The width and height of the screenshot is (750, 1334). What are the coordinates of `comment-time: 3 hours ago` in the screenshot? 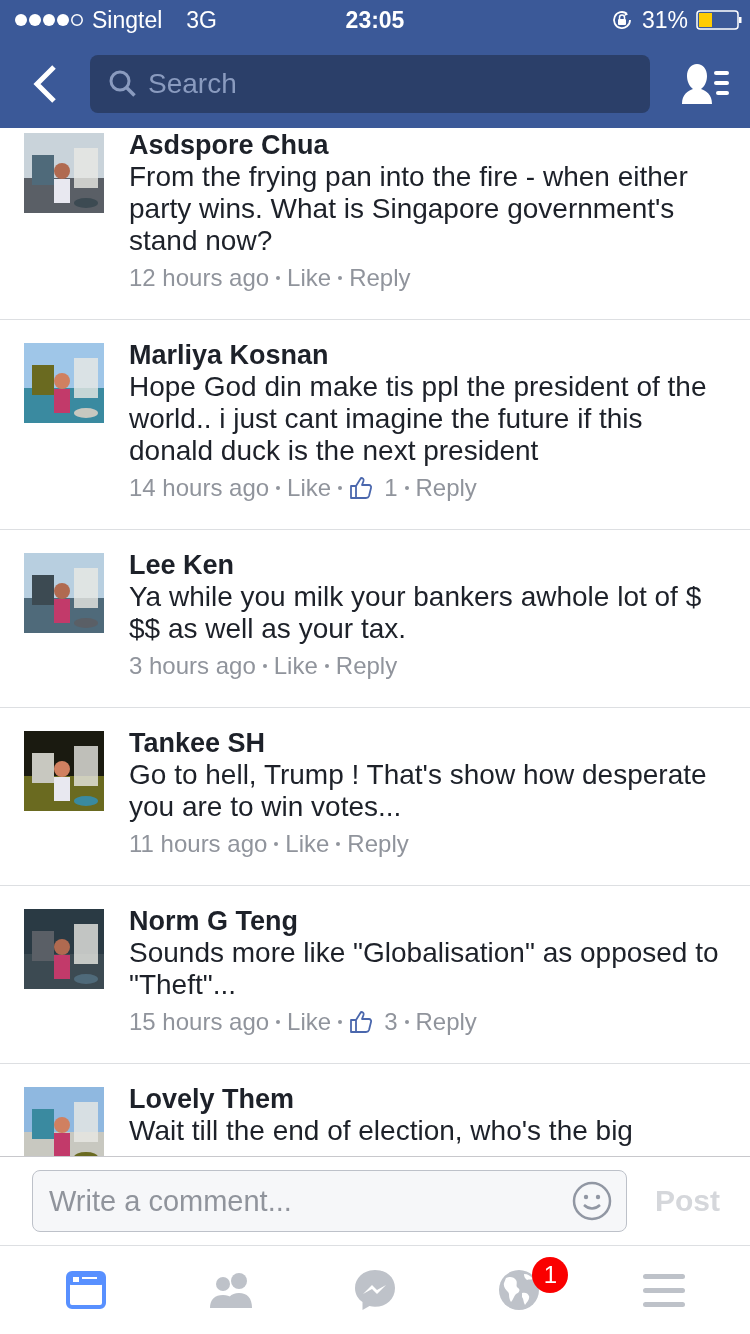 It's located at (192, 666).